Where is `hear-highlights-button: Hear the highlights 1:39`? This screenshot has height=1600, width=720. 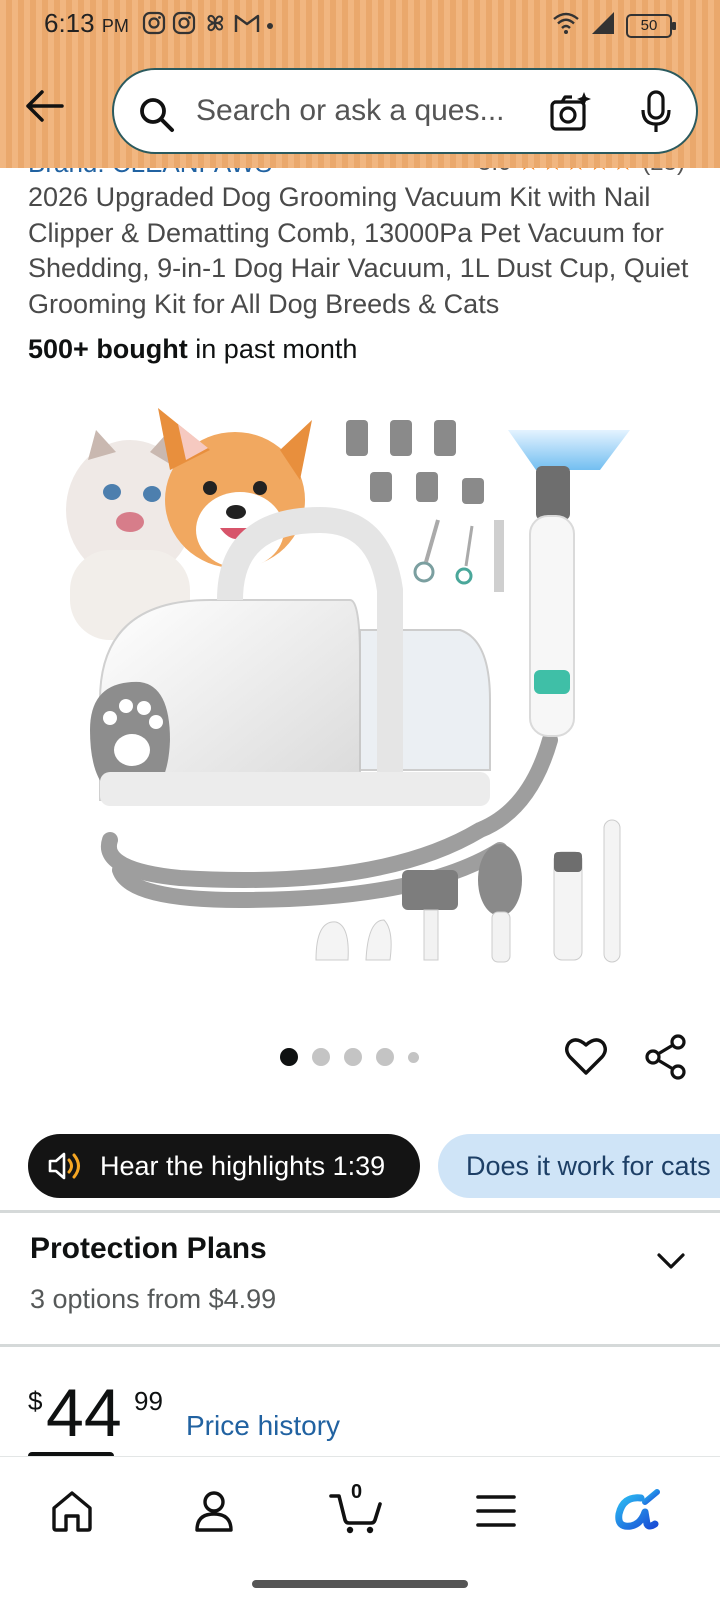
hear-highlights-button: Hear the highlights 1:39 is located at coordinates (224, 1166).